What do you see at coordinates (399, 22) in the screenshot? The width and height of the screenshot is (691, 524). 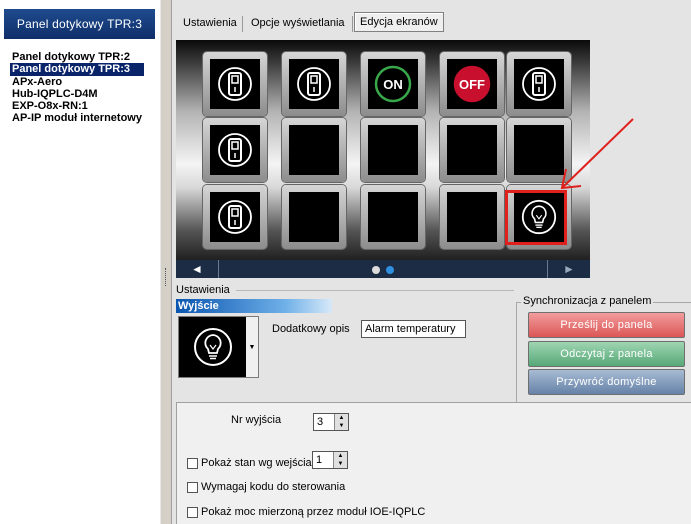 I see `tab-edycja-ekranow: Edycja ekranów` at bounding box center [399, 22].